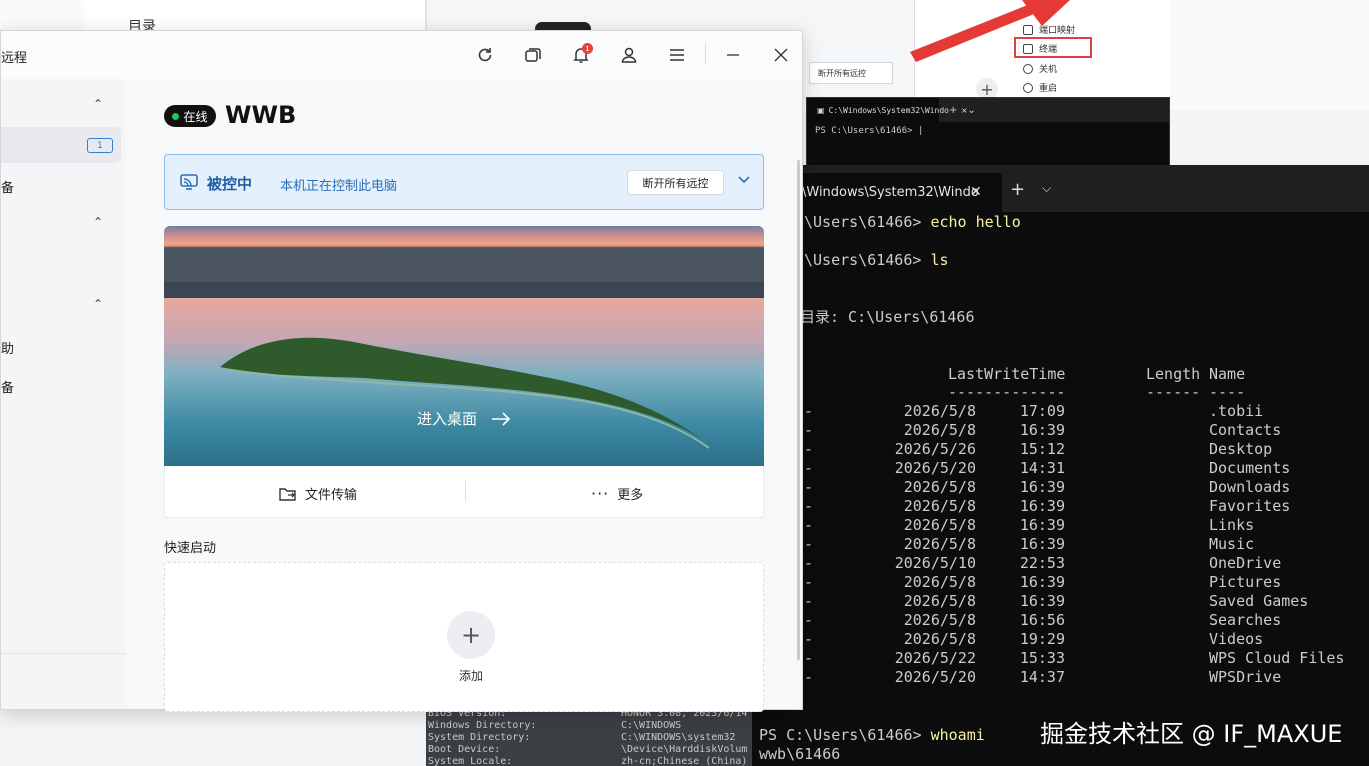 The image size is (1369, 766). I want to click on command: echo hello, so click(975, 222).